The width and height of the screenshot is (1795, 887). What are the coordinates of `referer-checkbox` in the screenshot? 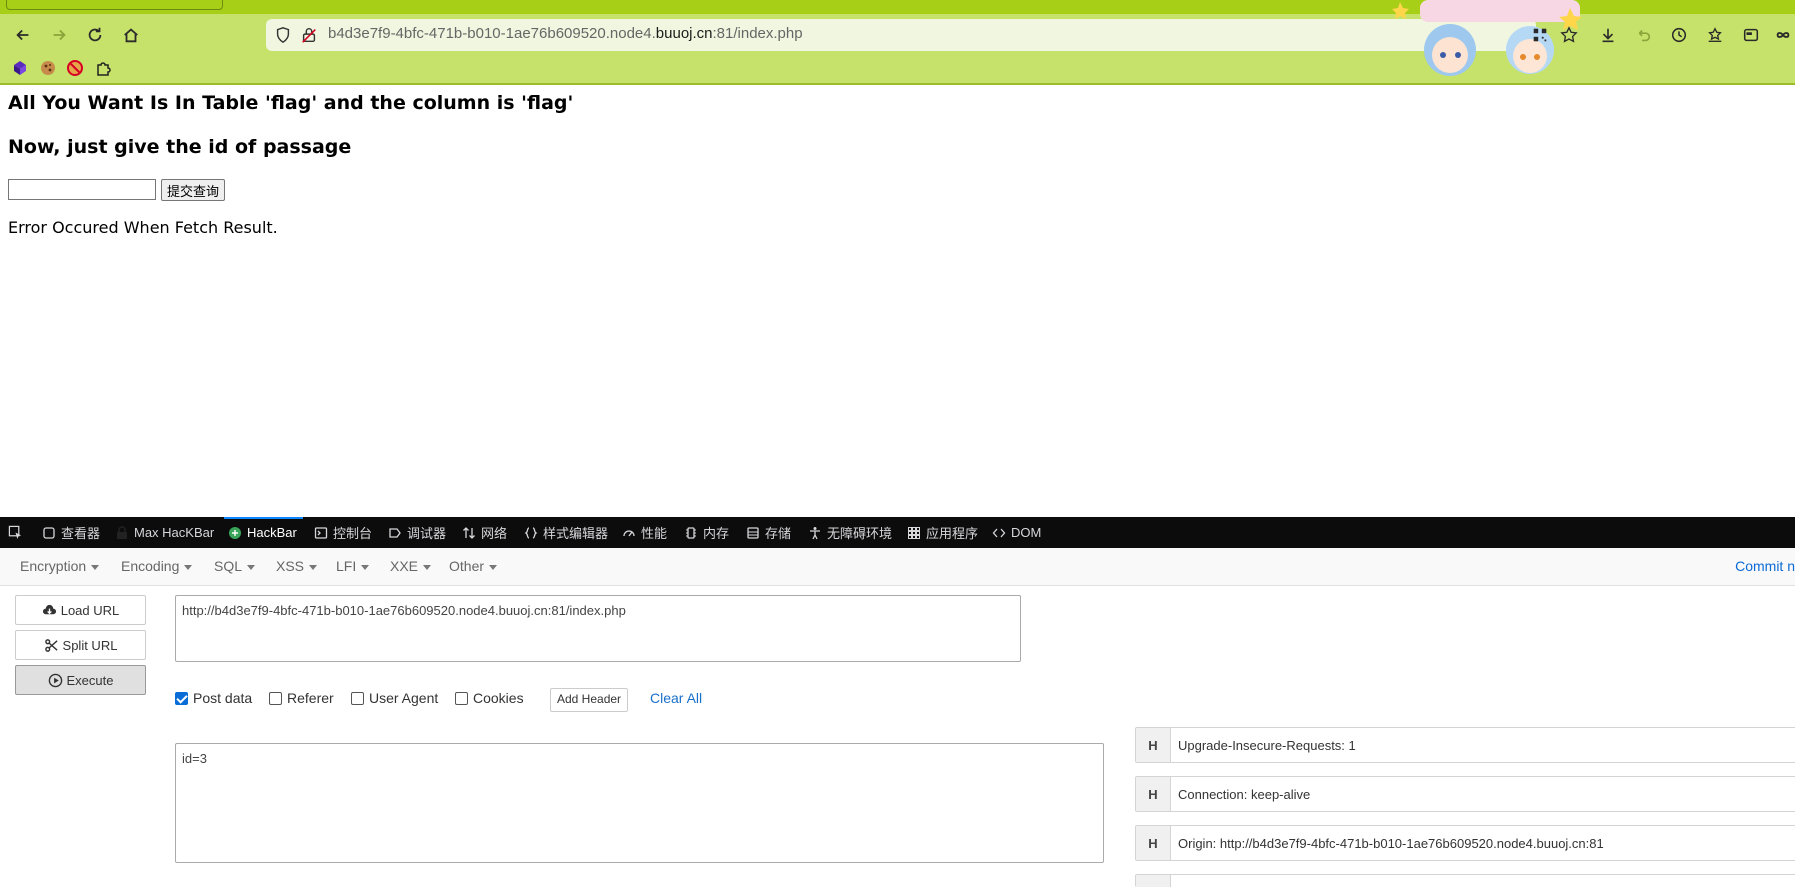 It's located at (275, 698).